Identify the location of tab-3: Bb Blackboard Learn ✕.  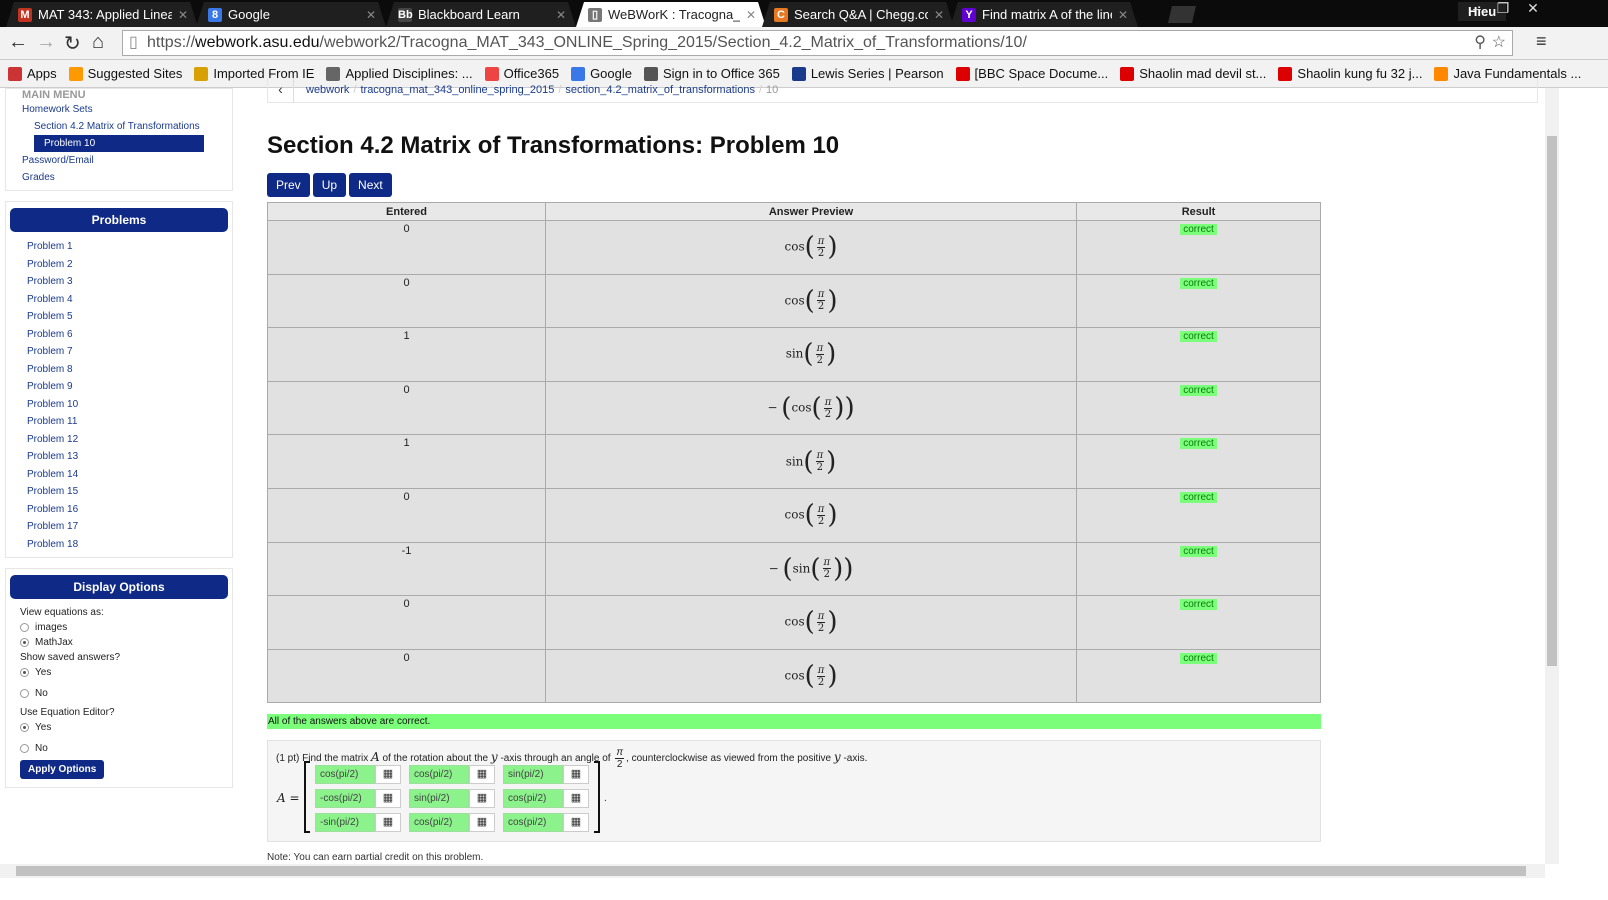
(481, 14).